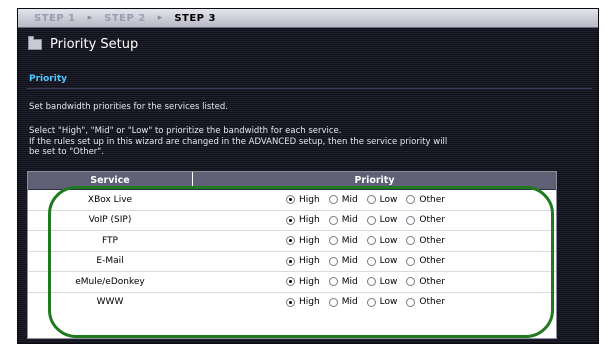 The height and width of the screenshot is (348, 609). I want to click on service-name: eMule/eDonkey, so click(110, 281).